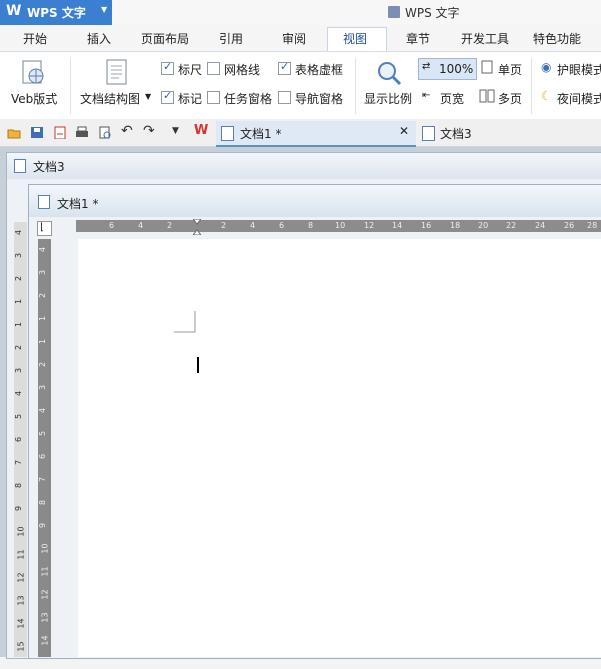 This screenshot has height=669, width=601. Describe the element at coordinates (231, 38) in the screenshot. I see `tab-references: 引用` at that location.